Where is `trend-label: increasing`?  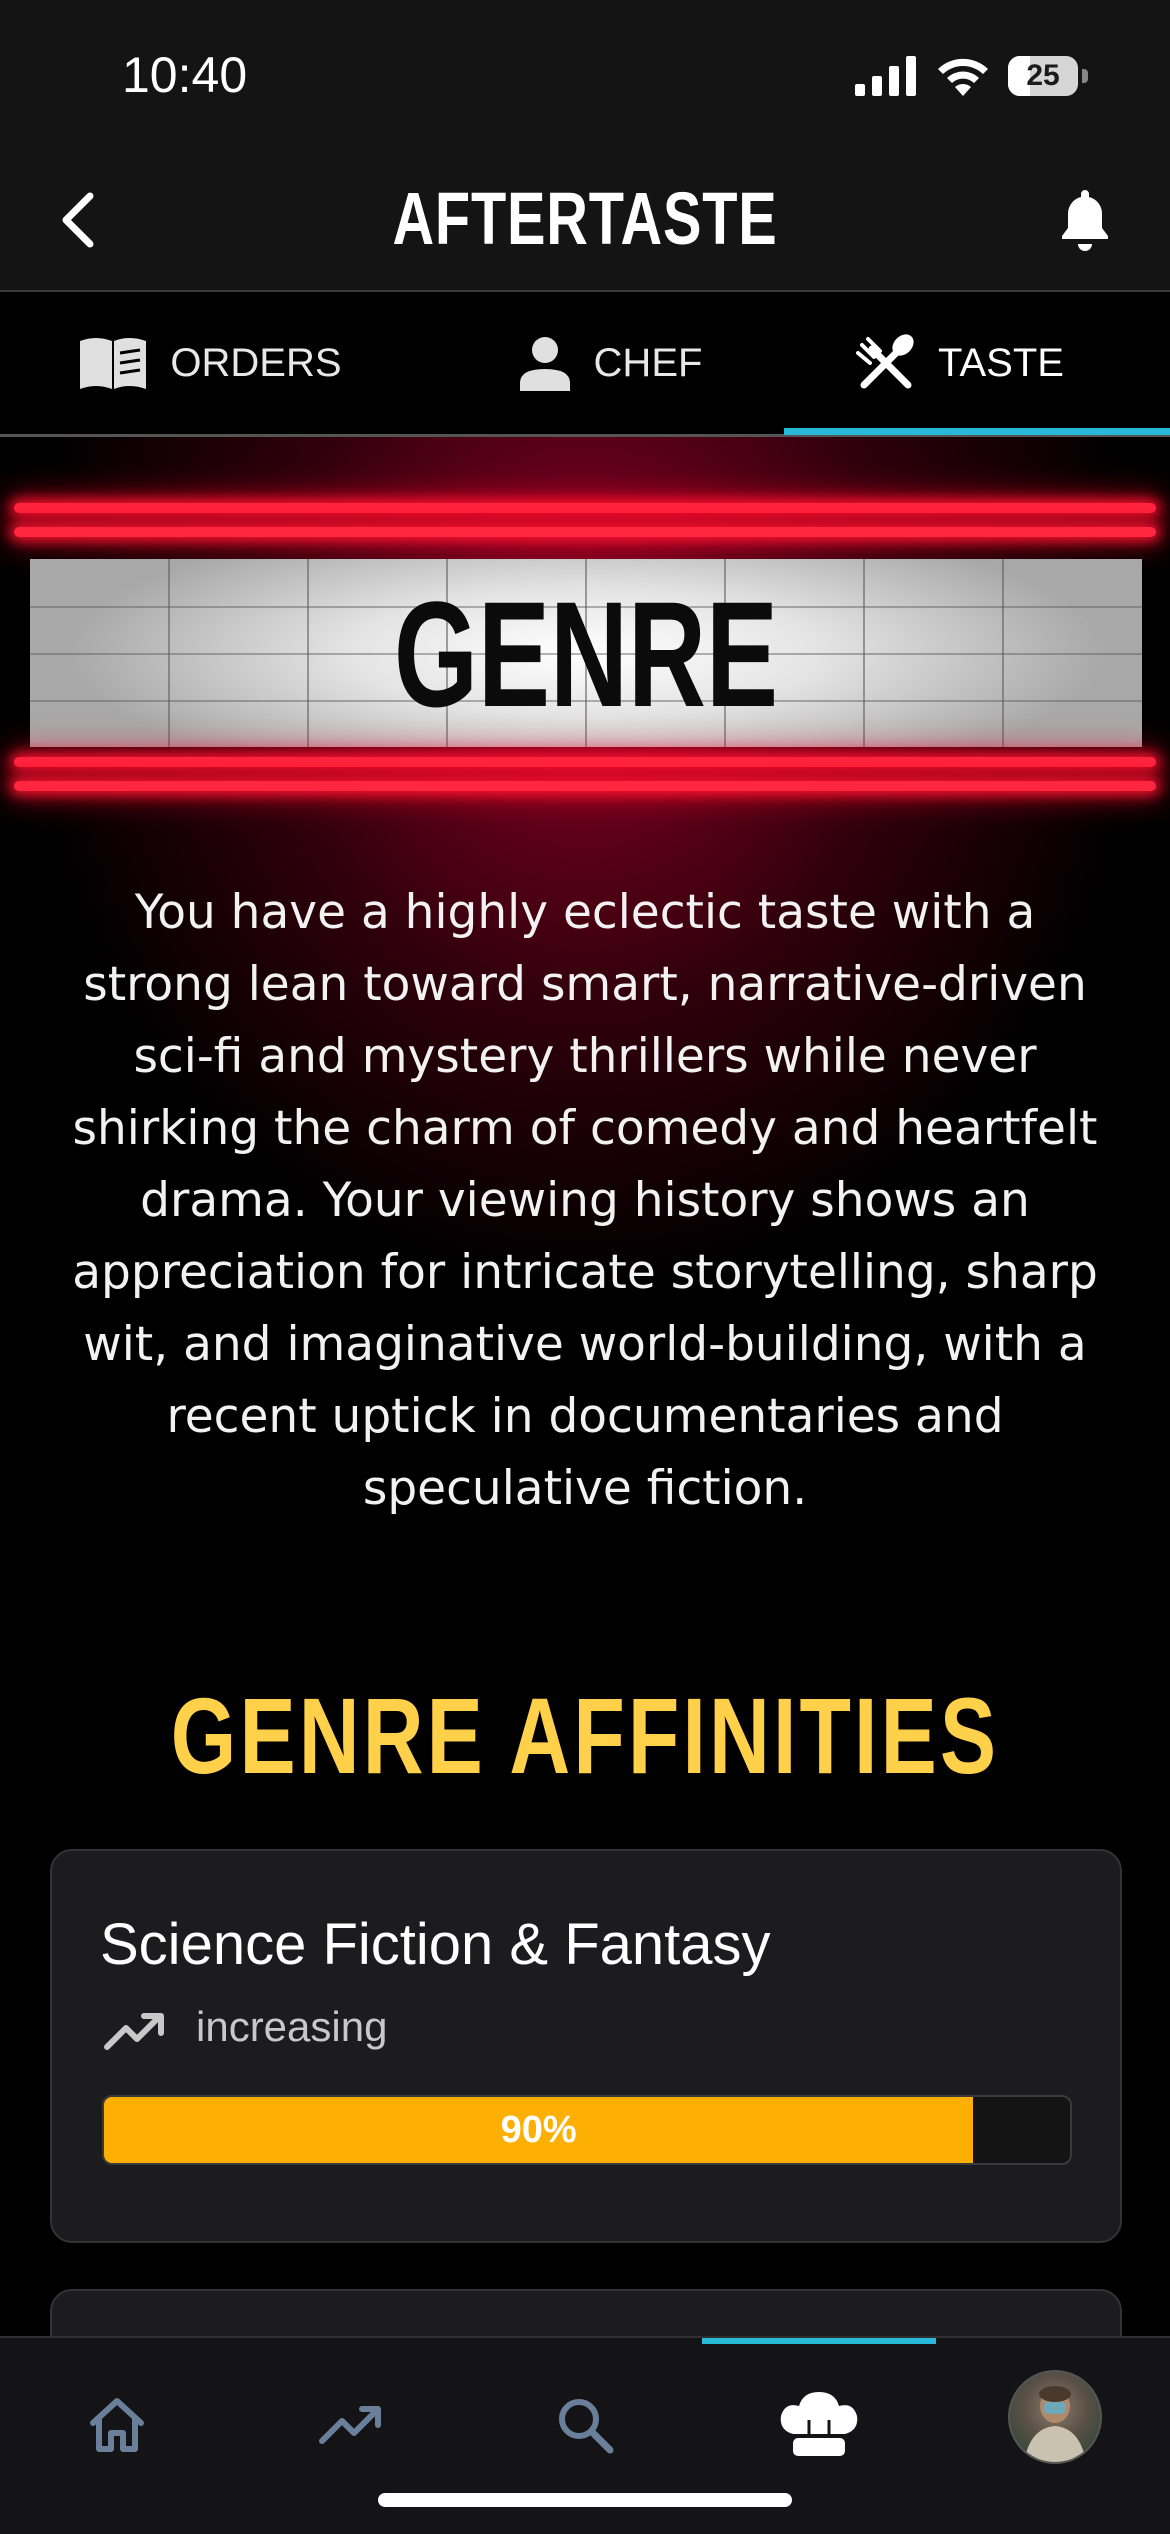
trend-label: increasing is located at coordinates (292, 2026).